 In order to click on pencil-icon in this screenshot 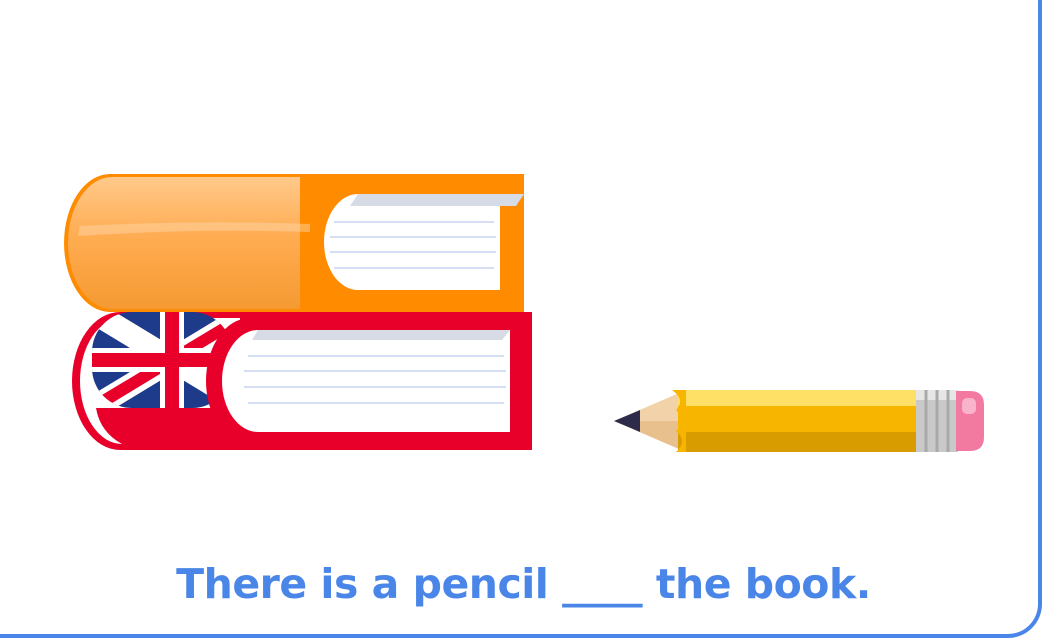, I will do `click(799, 421)`.